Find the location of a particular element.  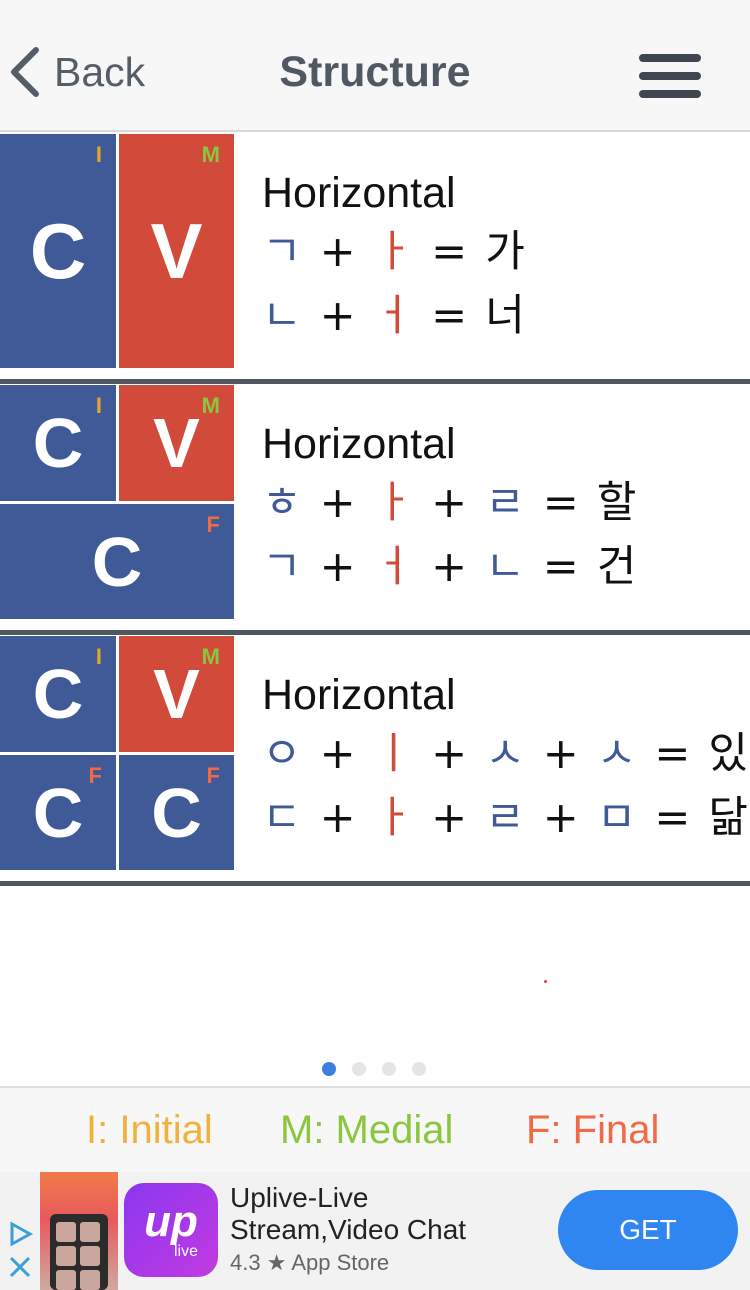

syllable-result: 할 is located at coordinates (616, 502).